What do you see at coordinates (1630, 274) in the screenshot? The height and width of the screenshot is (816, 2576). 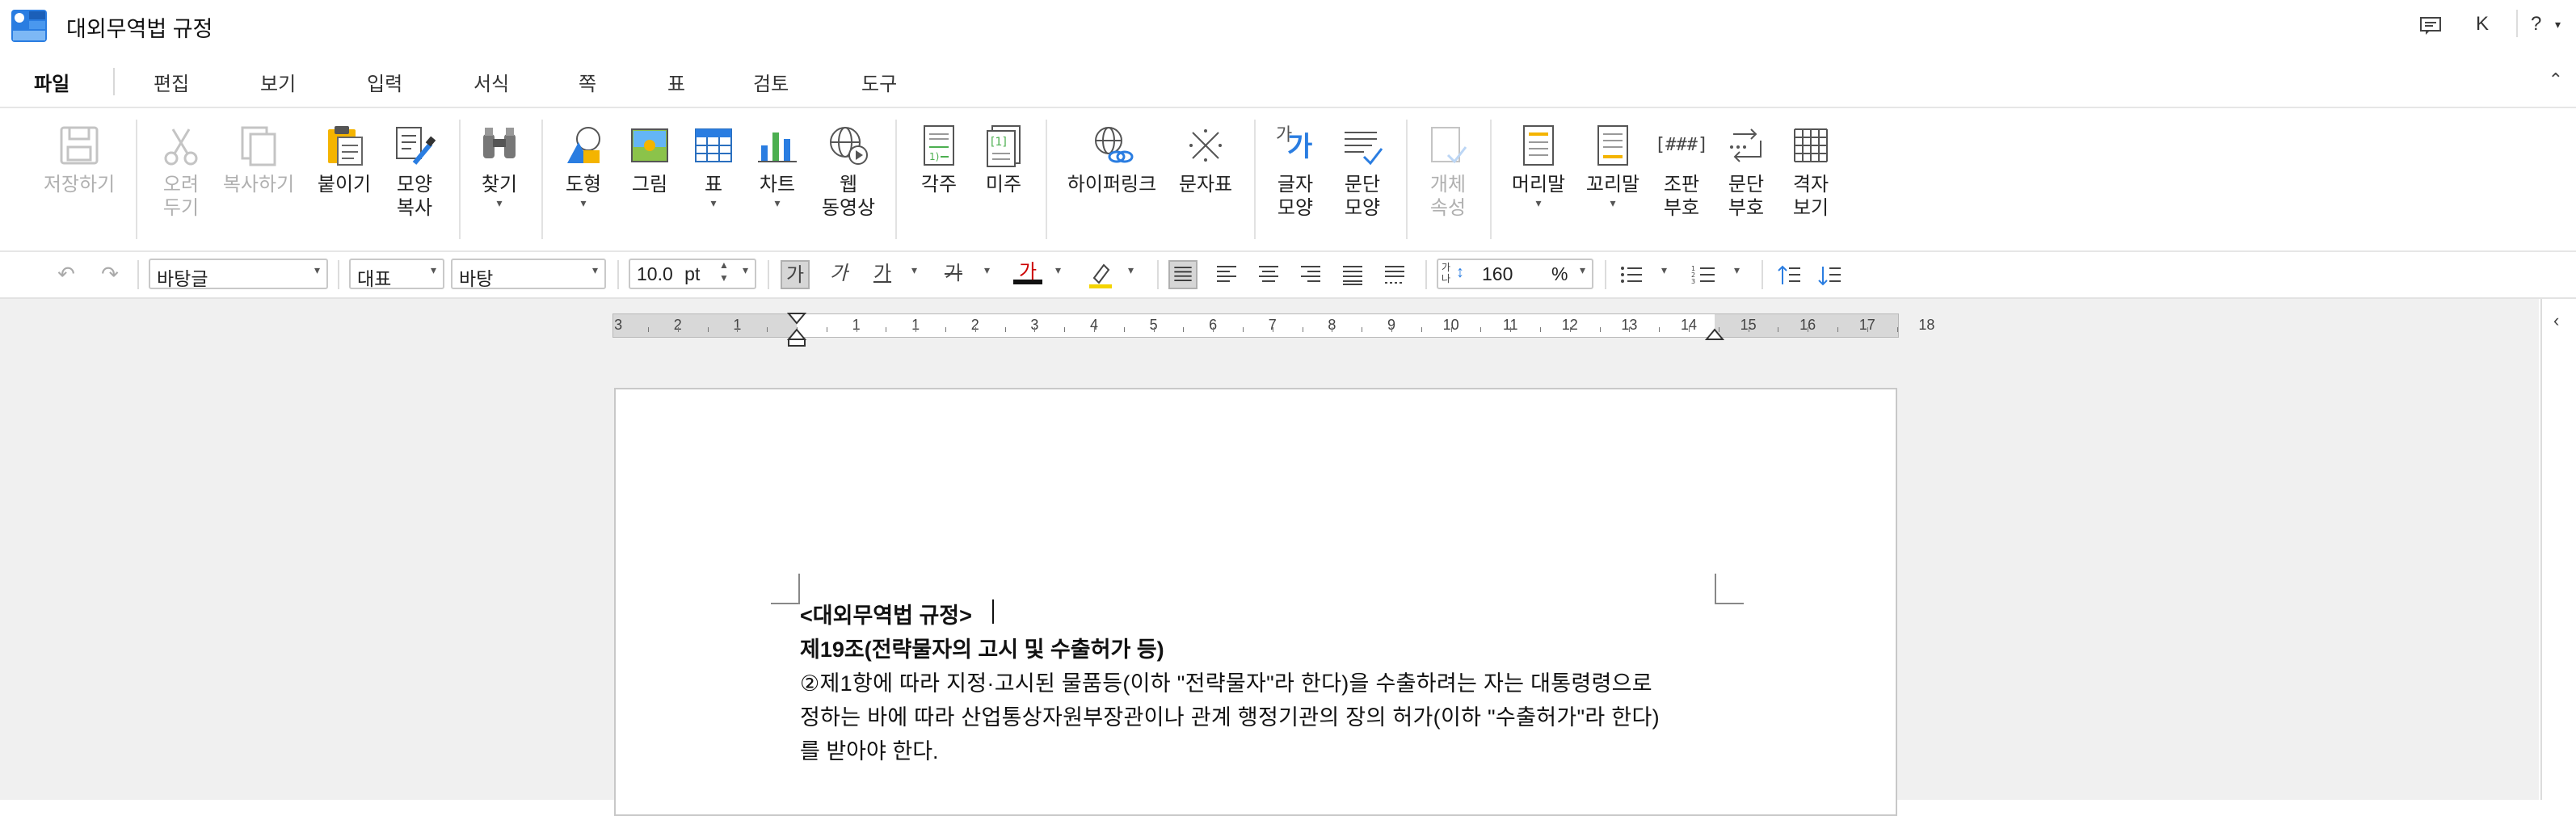 I see `bullet-list-icon` at bounding box center [1630, 274].